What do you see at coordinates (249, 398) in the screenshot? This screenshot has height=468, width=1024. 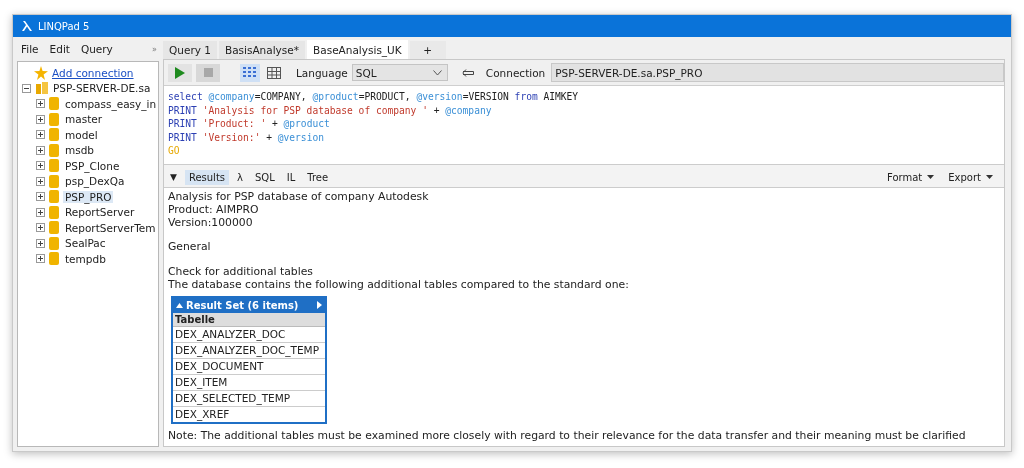 I see `table-cell: DEX_SELECTED_TEMP` at bounding box center [249, 398].